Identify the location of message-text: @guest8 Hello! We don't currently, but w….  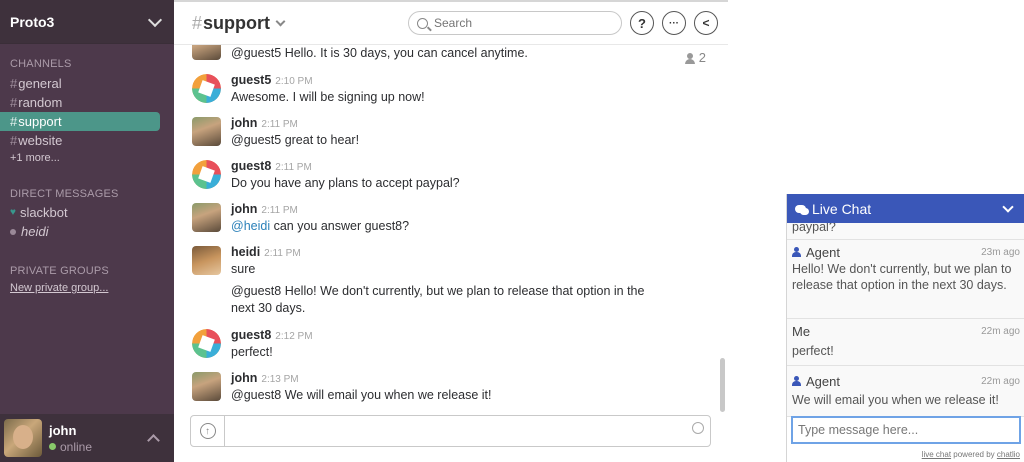
(438, 299).